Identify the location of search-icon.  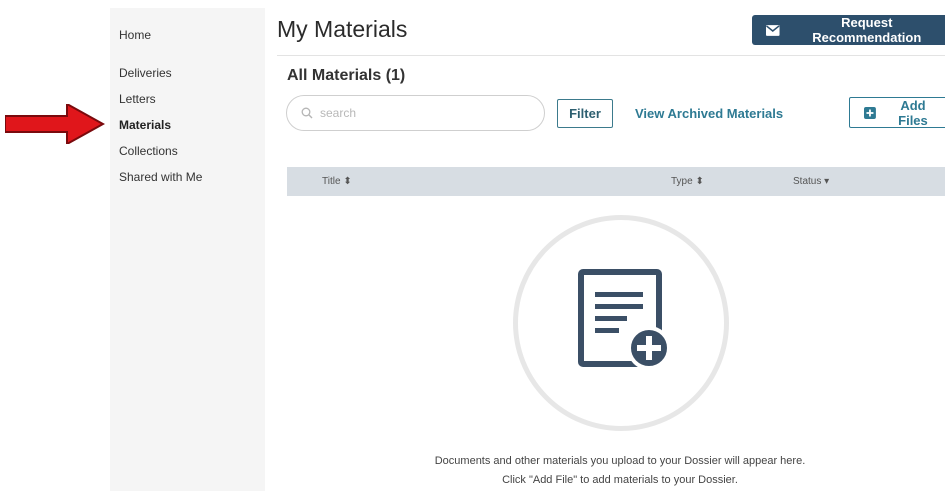
(307, 113).